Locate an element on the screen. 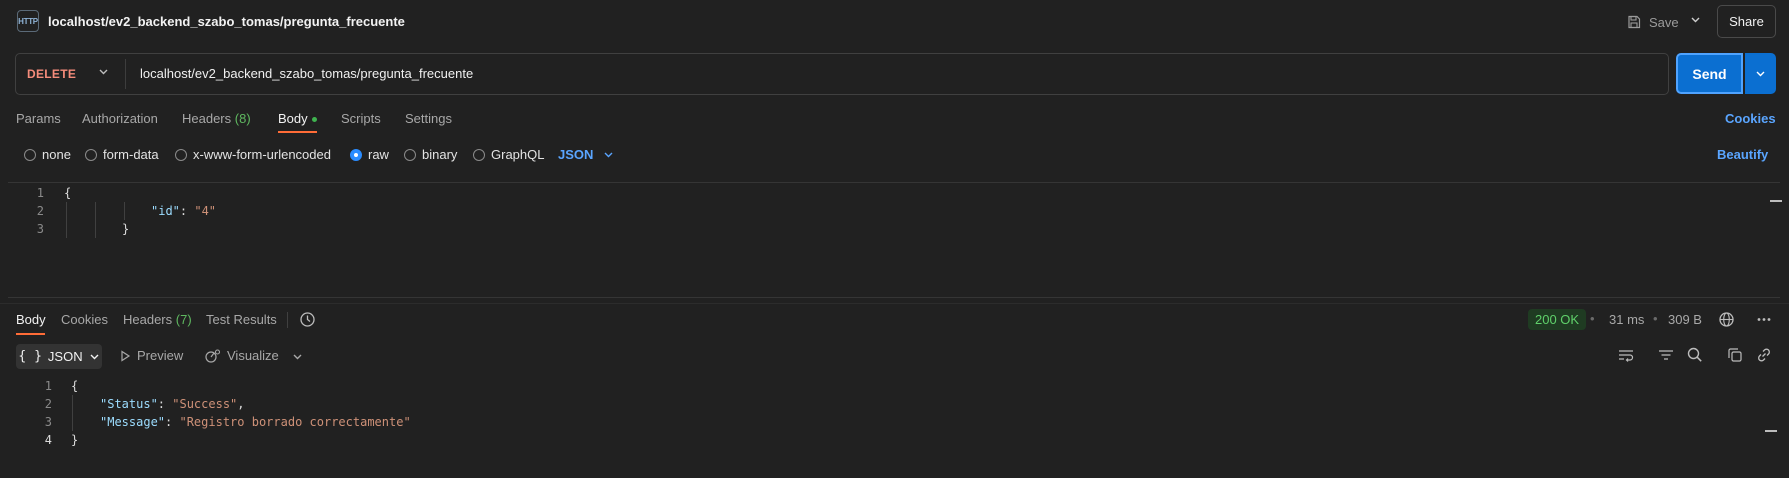 The width and height of the screenshot is (1789, 478). send-options-button is located at coordinates (1760, 73).